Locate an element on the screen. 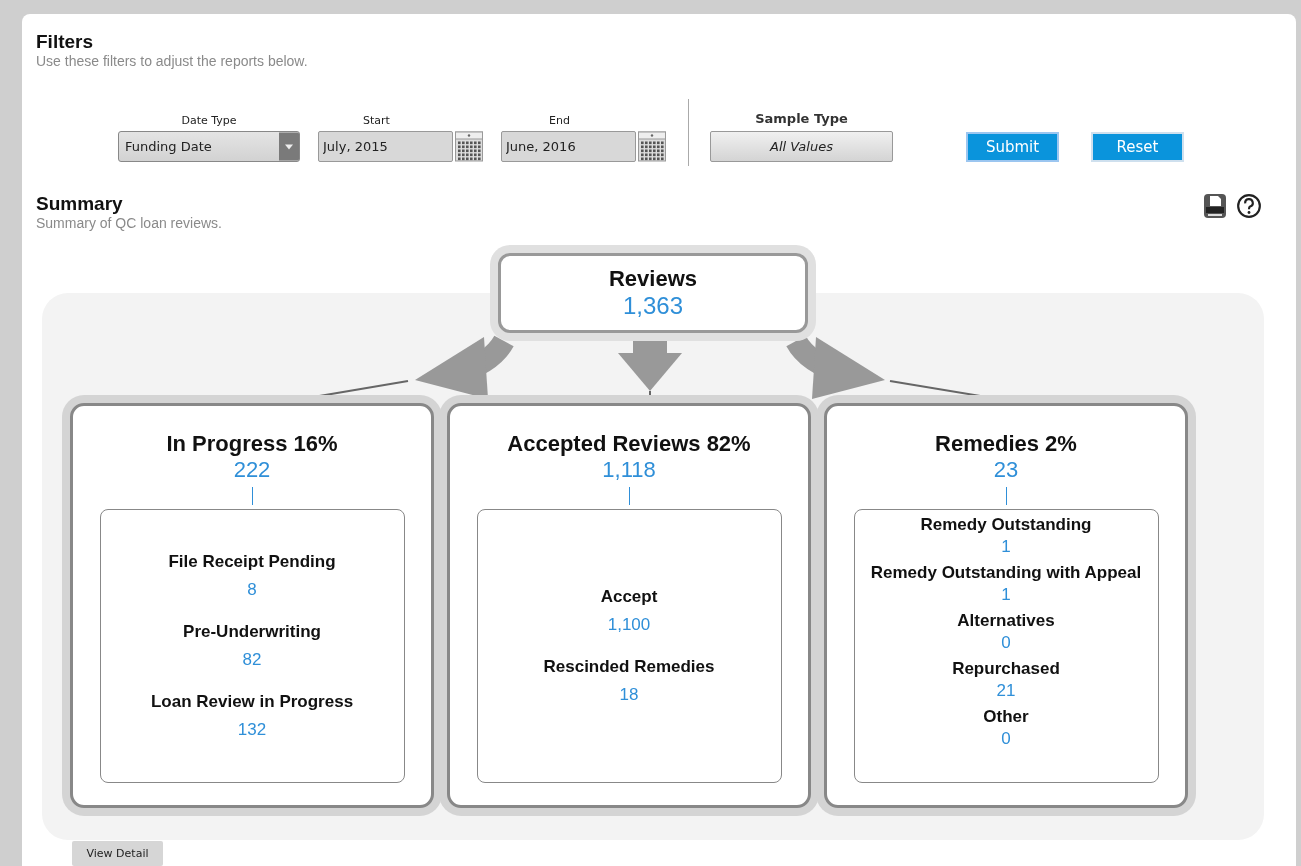 This screenshot has width=1301, height=866. item-label: Other is located at coordinates (1006, 717).